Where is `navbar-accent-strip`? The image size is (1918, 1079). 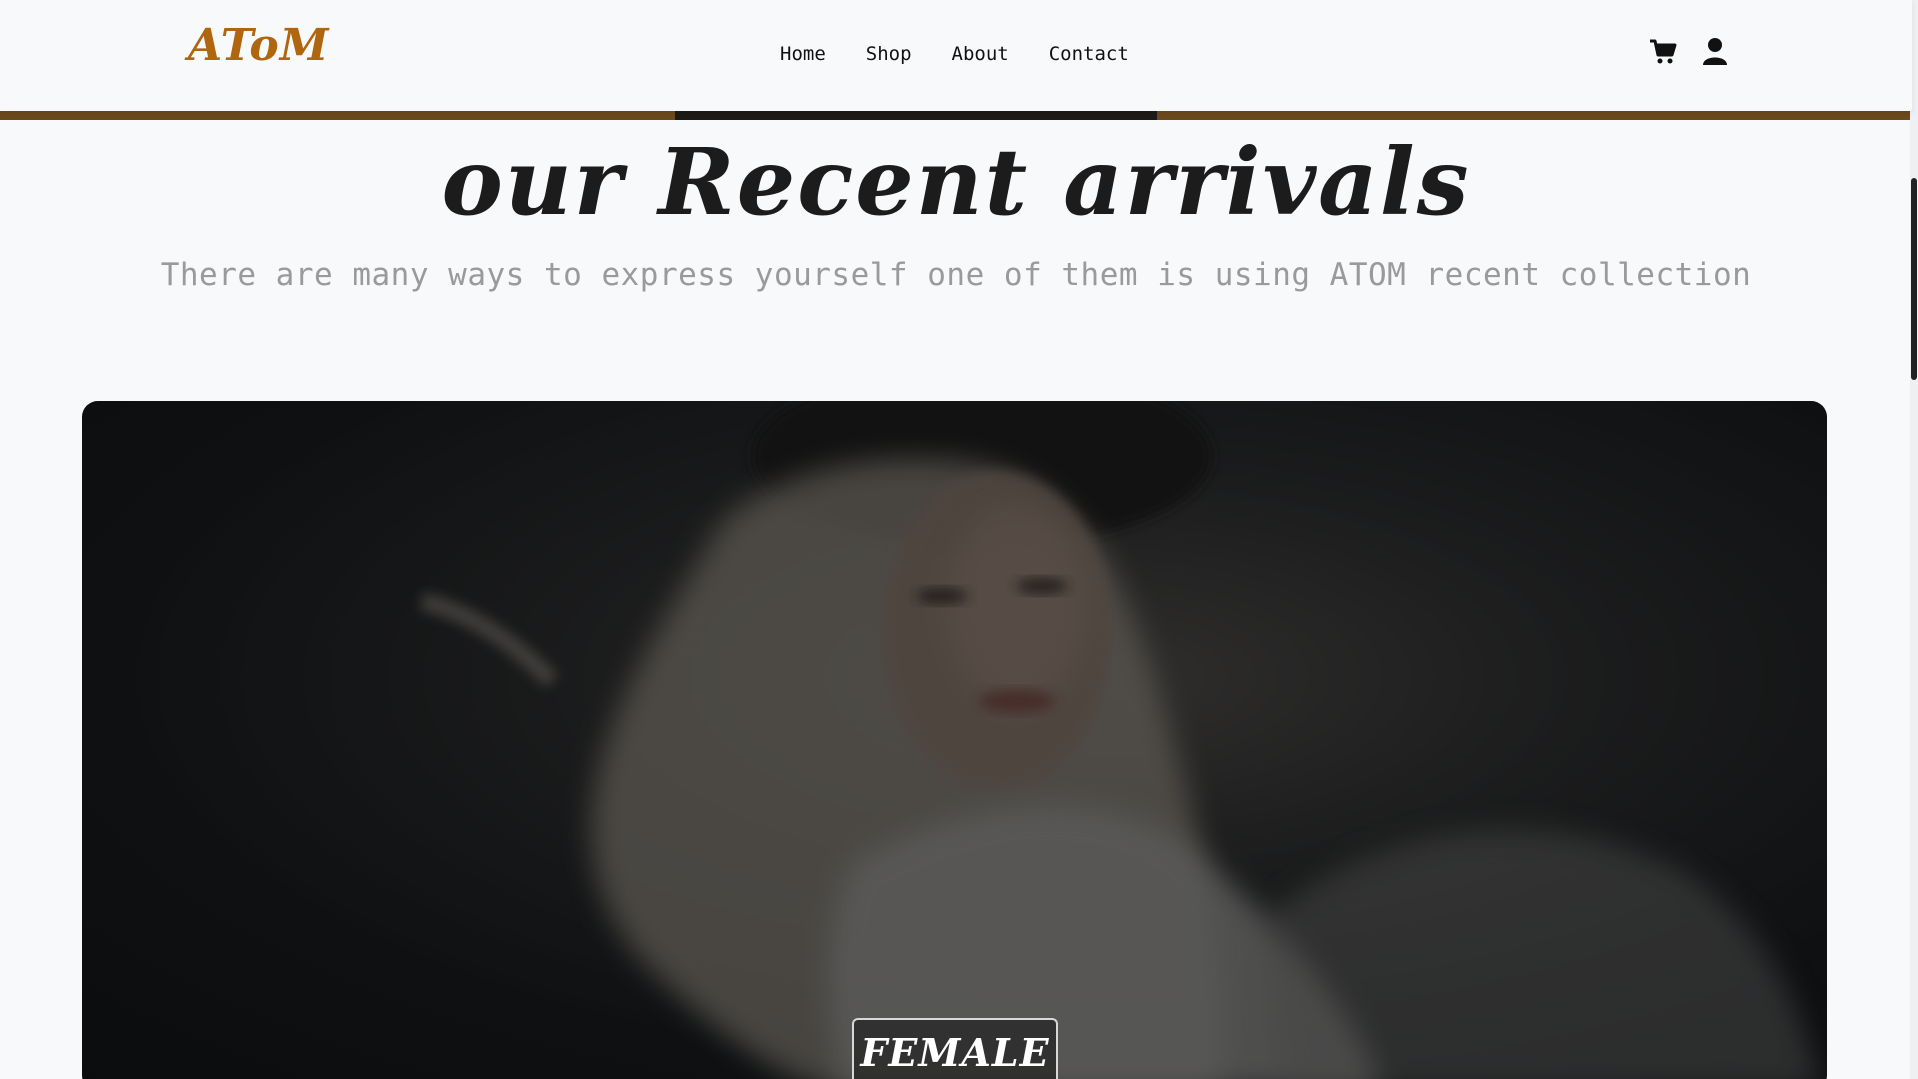 navbar-accent-strip is located at coordinates (956, 115).